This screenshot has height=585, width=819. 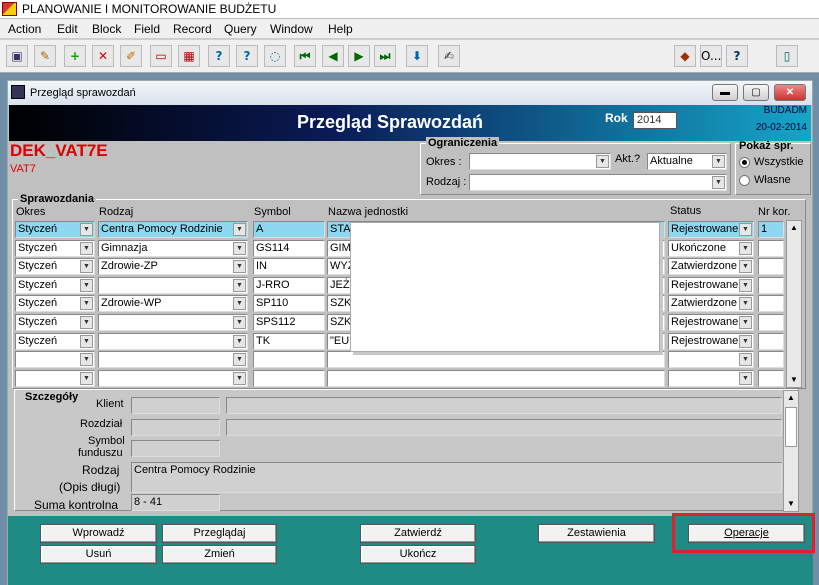 I want to click on klient-name-field, so click(x=504, y=405).